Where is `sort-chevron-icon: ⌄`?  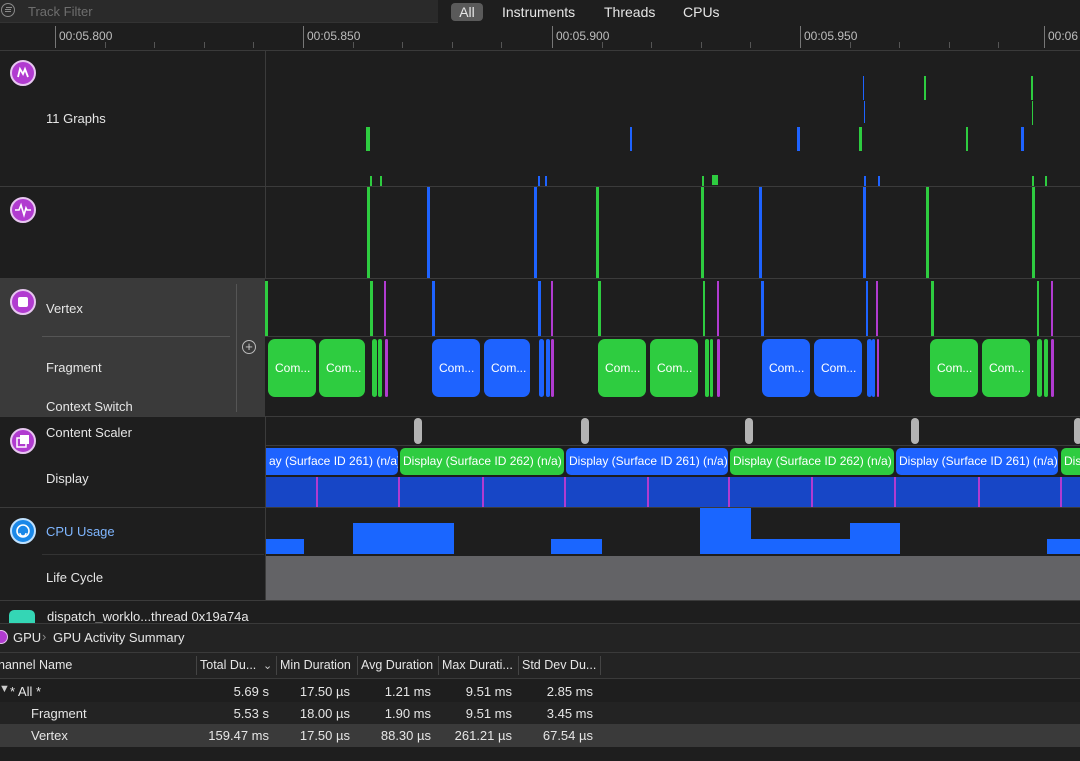
sort-chevron-icon: ⌄ is located at coordinates (267, 665).